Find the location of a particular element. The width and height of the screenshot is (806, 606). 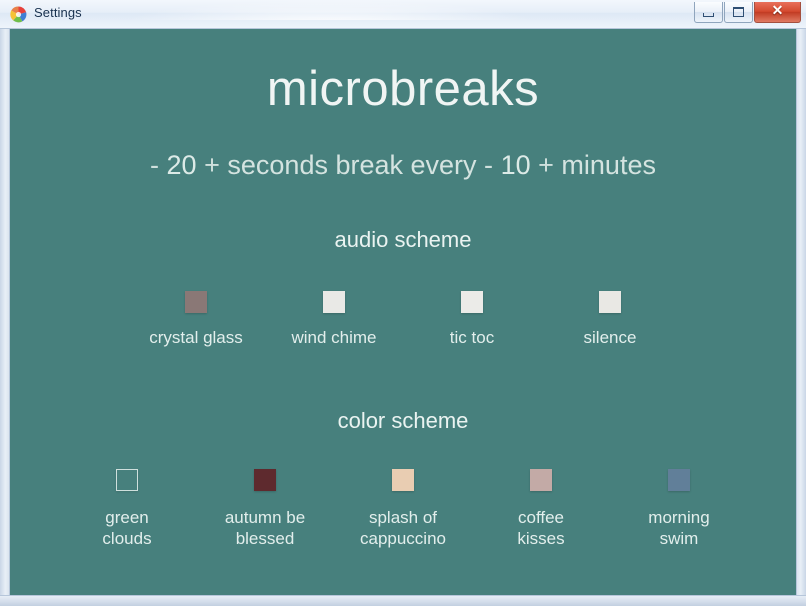

break-seconds-label: seconds break every is located at coordinates (352, 165).